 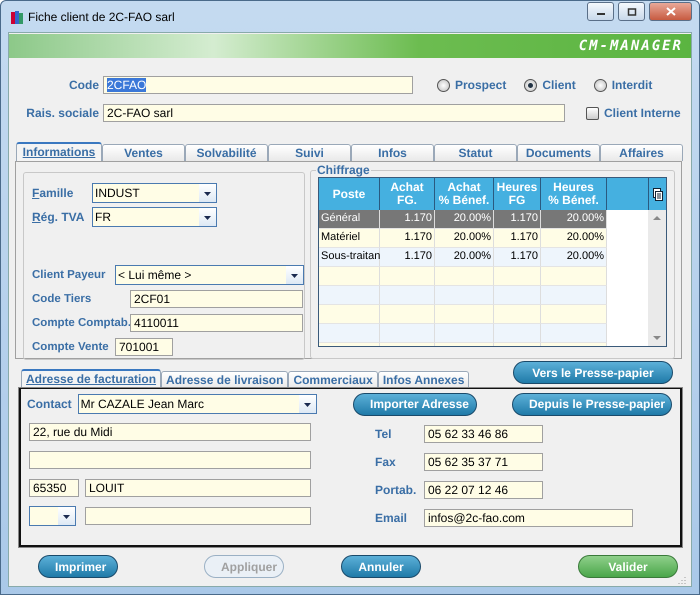 I want to click on table-cell: Général, so click(x=349, y=219).